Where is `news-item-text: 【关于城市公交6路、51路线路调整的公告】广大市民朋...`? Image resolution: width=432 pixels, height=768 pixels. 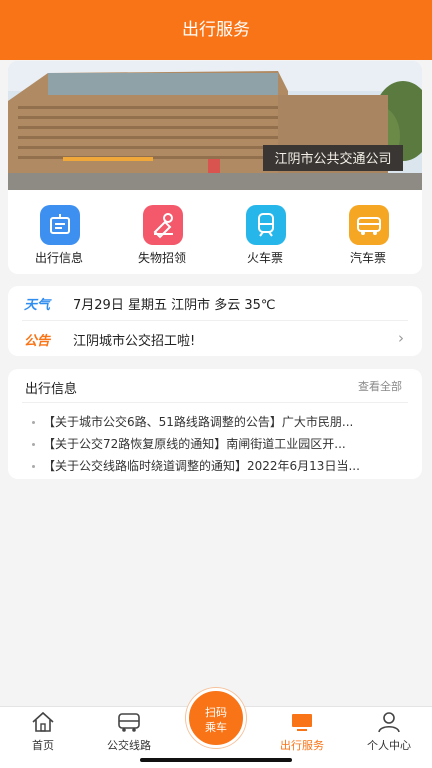
news-item-text: 【关于城市公交6路、51路线路调整的公告】广大市民朋... is located at coordinates (198, 422).